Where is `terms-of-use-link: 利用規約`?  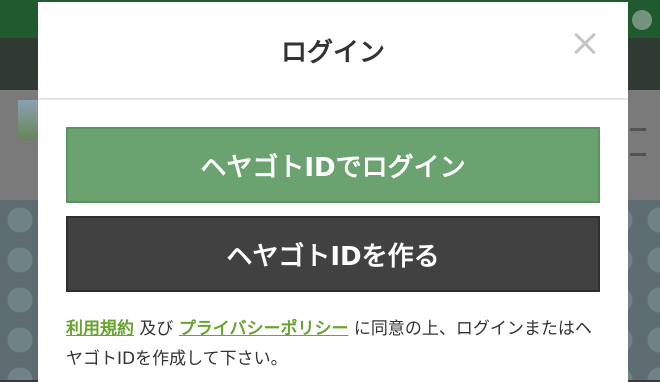 terms-of-use-link: 利用規約 is located at coordinates (100, 329).